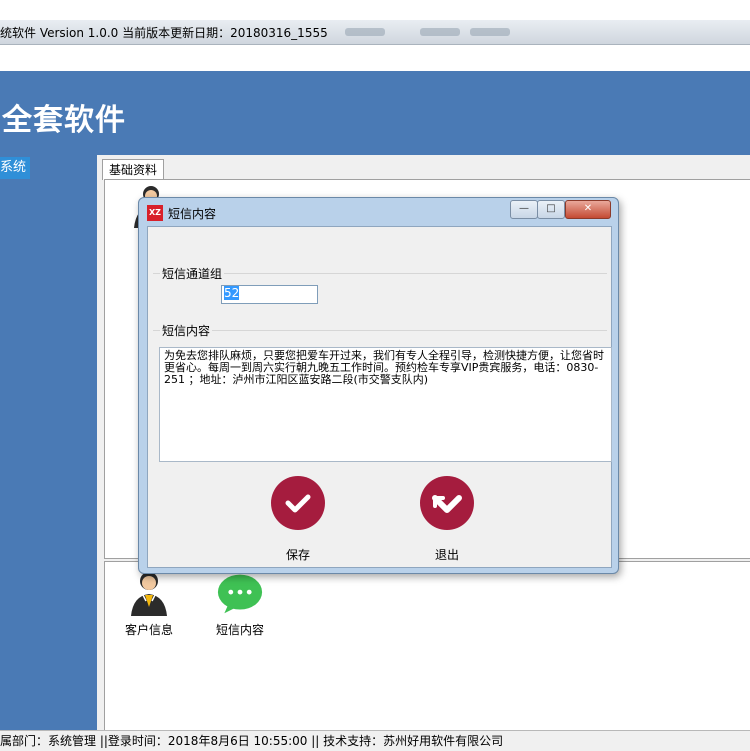  What do you see at coordinates (297, 555) in the screenshot?
I see `save-button-label: 保存` at bounding box center [297, 555].